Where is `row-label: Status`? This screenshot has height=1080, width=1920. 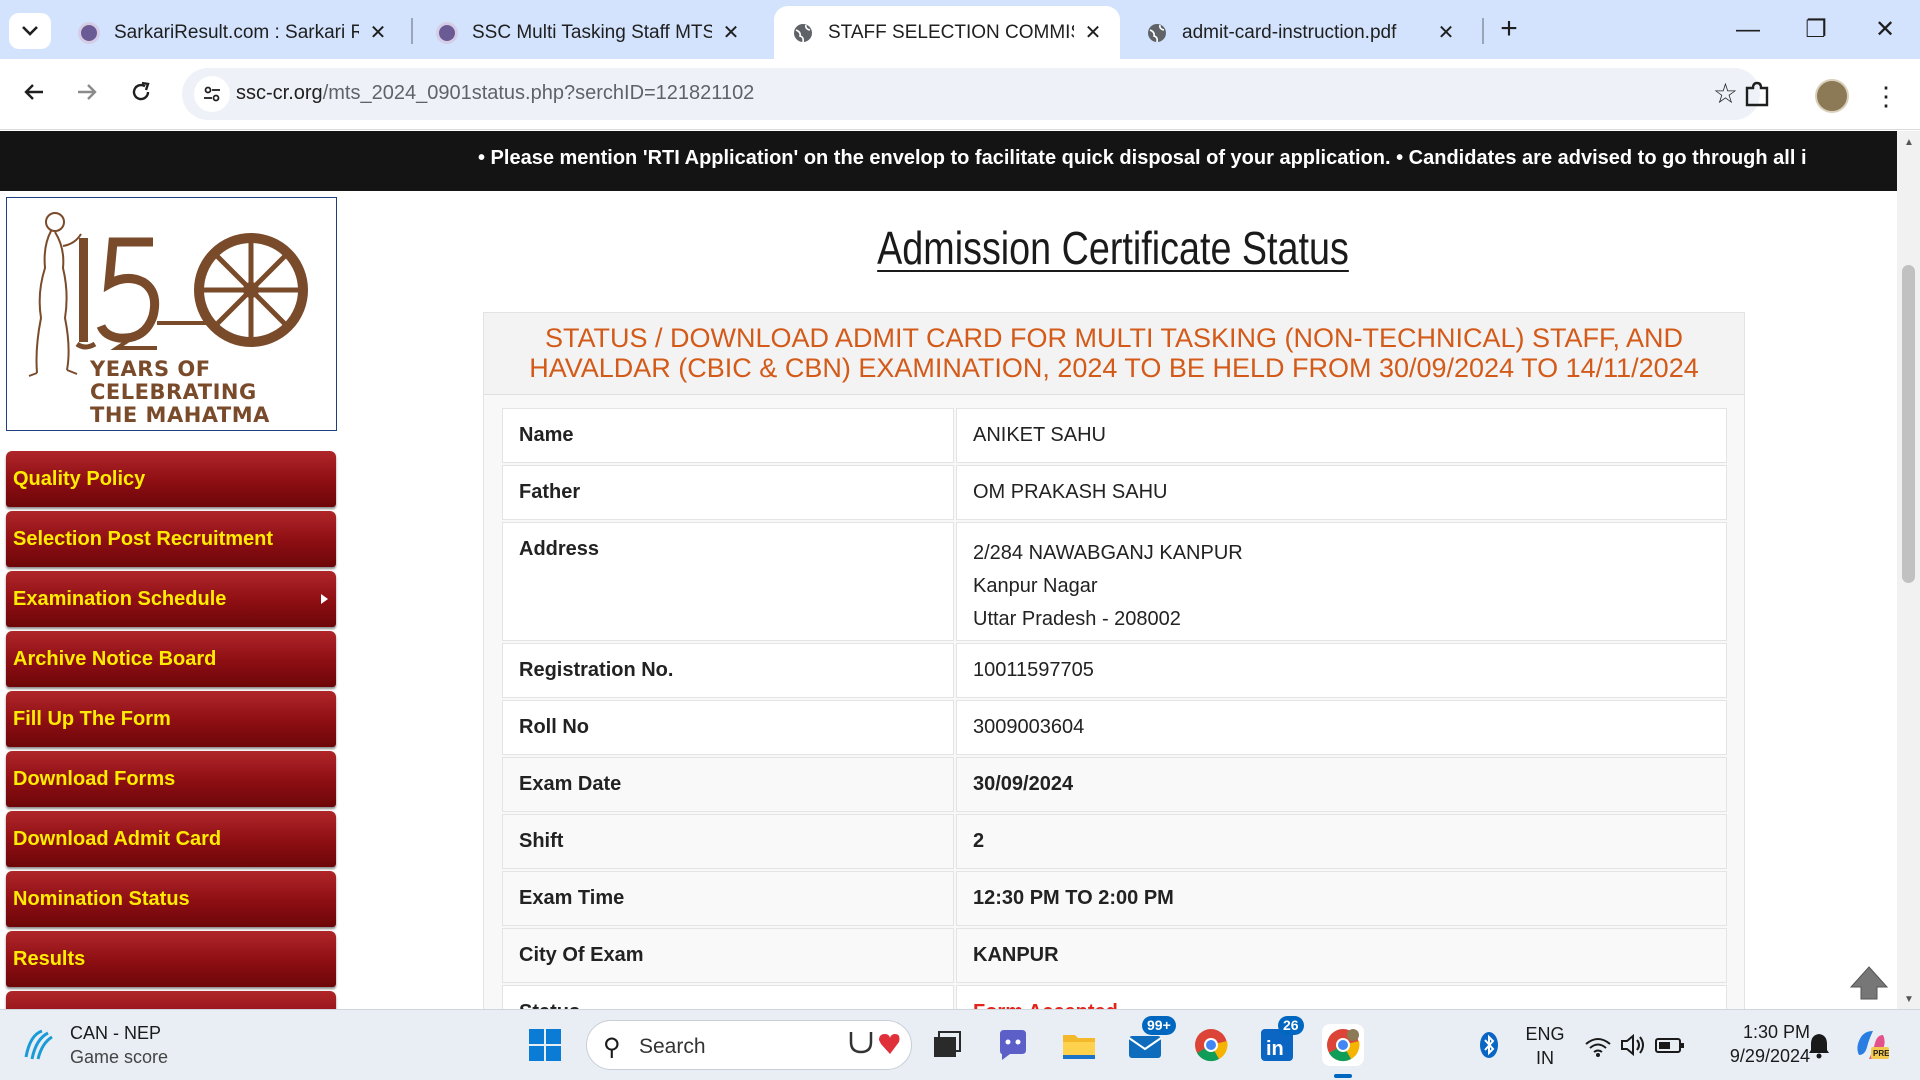 row-label: Status is located at coordinates (728, 997).